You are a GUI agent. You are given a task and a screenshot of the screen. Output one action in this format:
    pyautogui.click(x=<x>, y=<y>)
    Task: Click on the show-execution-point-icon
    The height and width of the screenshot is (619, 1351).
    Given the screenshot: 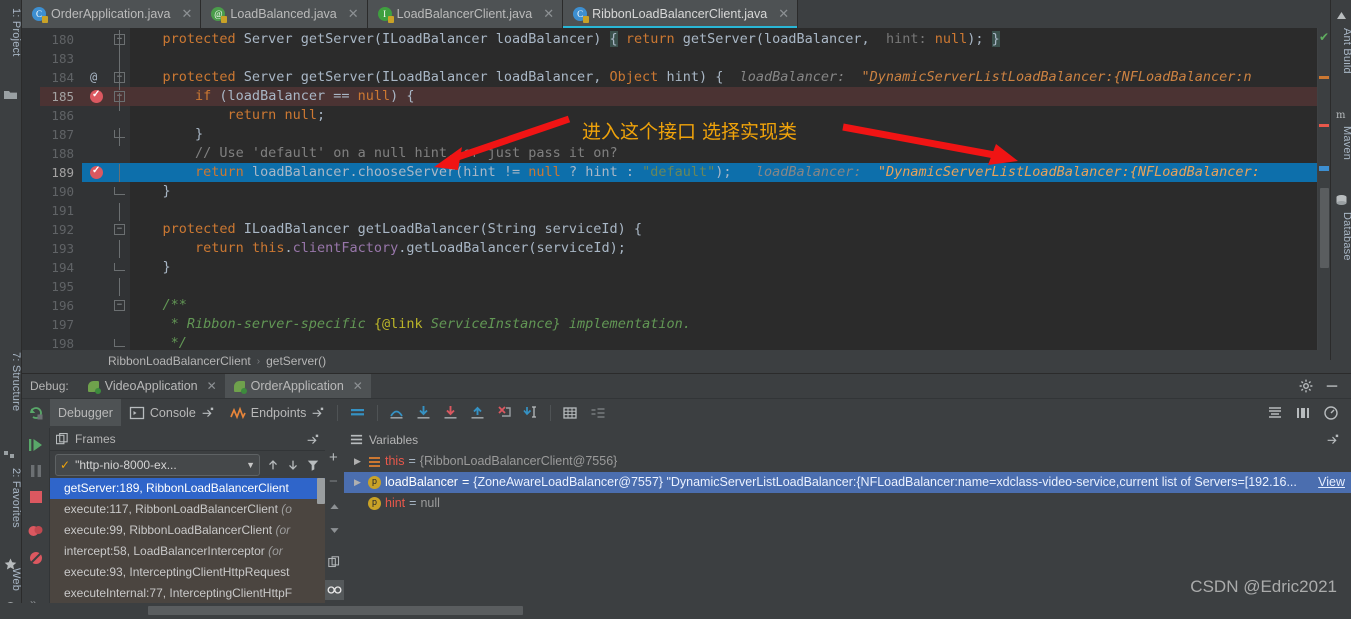 What is the action you would take?
    pyautogui.click(x=357, y=412)
    